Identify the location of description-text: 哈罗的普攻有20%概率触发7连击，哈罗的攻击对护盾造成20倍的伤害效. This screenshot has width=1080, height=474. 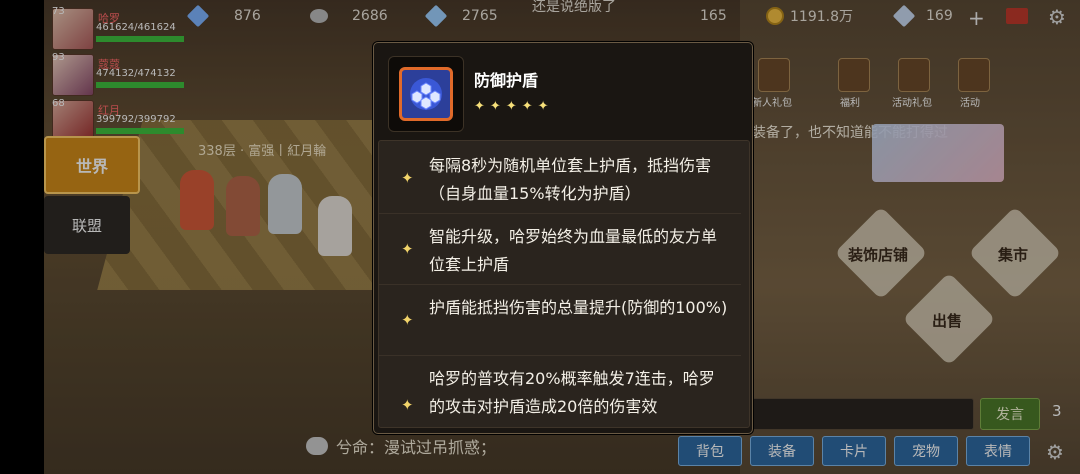
(572, 392).